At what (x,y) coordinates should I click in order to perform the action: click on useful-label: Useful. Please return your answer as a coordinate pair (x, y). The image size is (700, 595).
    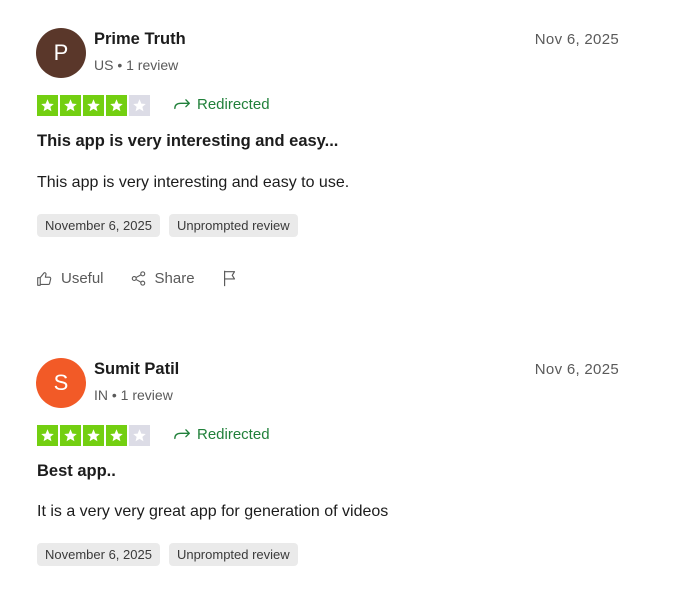
    Looking at the image, I should click on (82, 278).